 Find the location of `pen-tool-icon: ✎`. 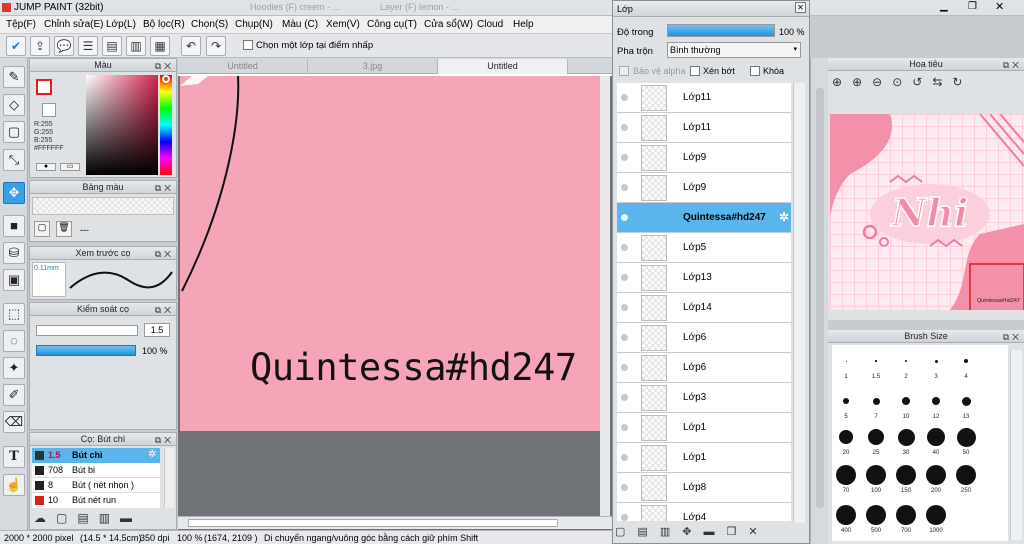

pen-tool-icon: ✎ is located at coordinates (14, 77).